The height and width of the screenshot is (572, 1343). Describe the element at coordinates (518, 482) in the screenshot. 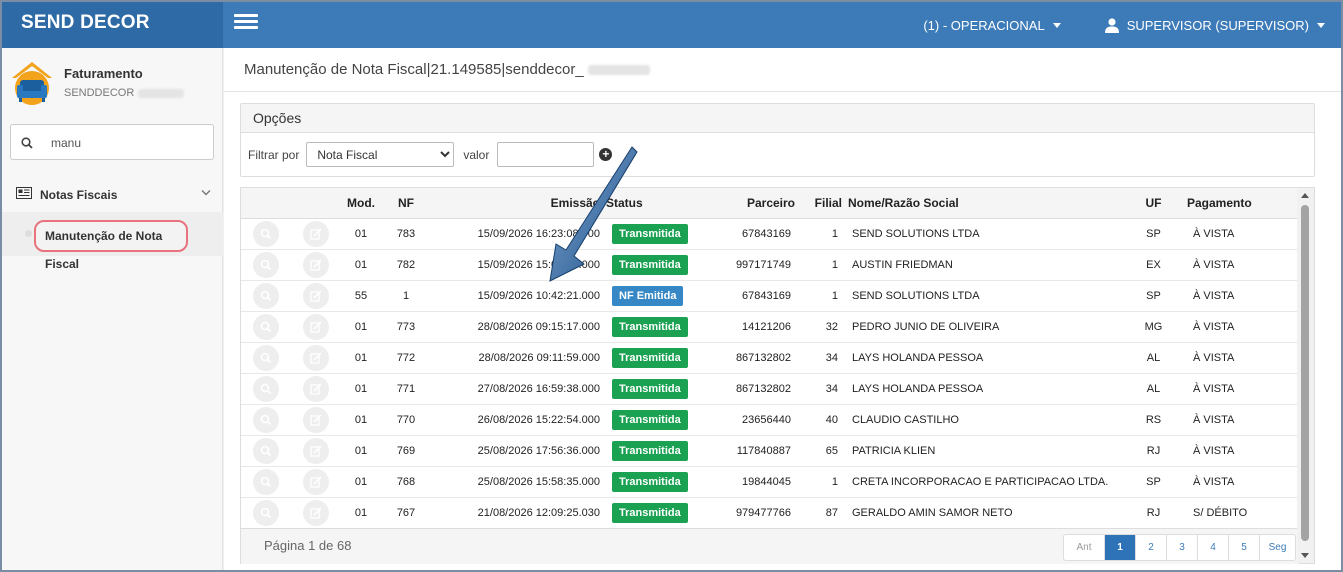

I see `cell-emissao: 25/08/2026 15:58:35.000` at that location.